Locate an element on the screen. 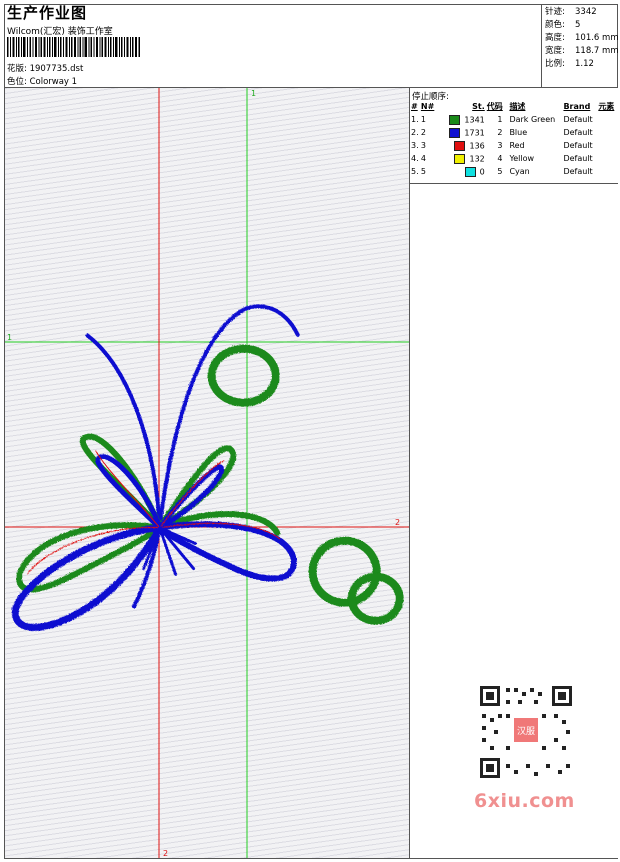 Image resolution: width=620 pixels, height=862 pixels. row-stitches: 132 is located at coordinates (464, 158).